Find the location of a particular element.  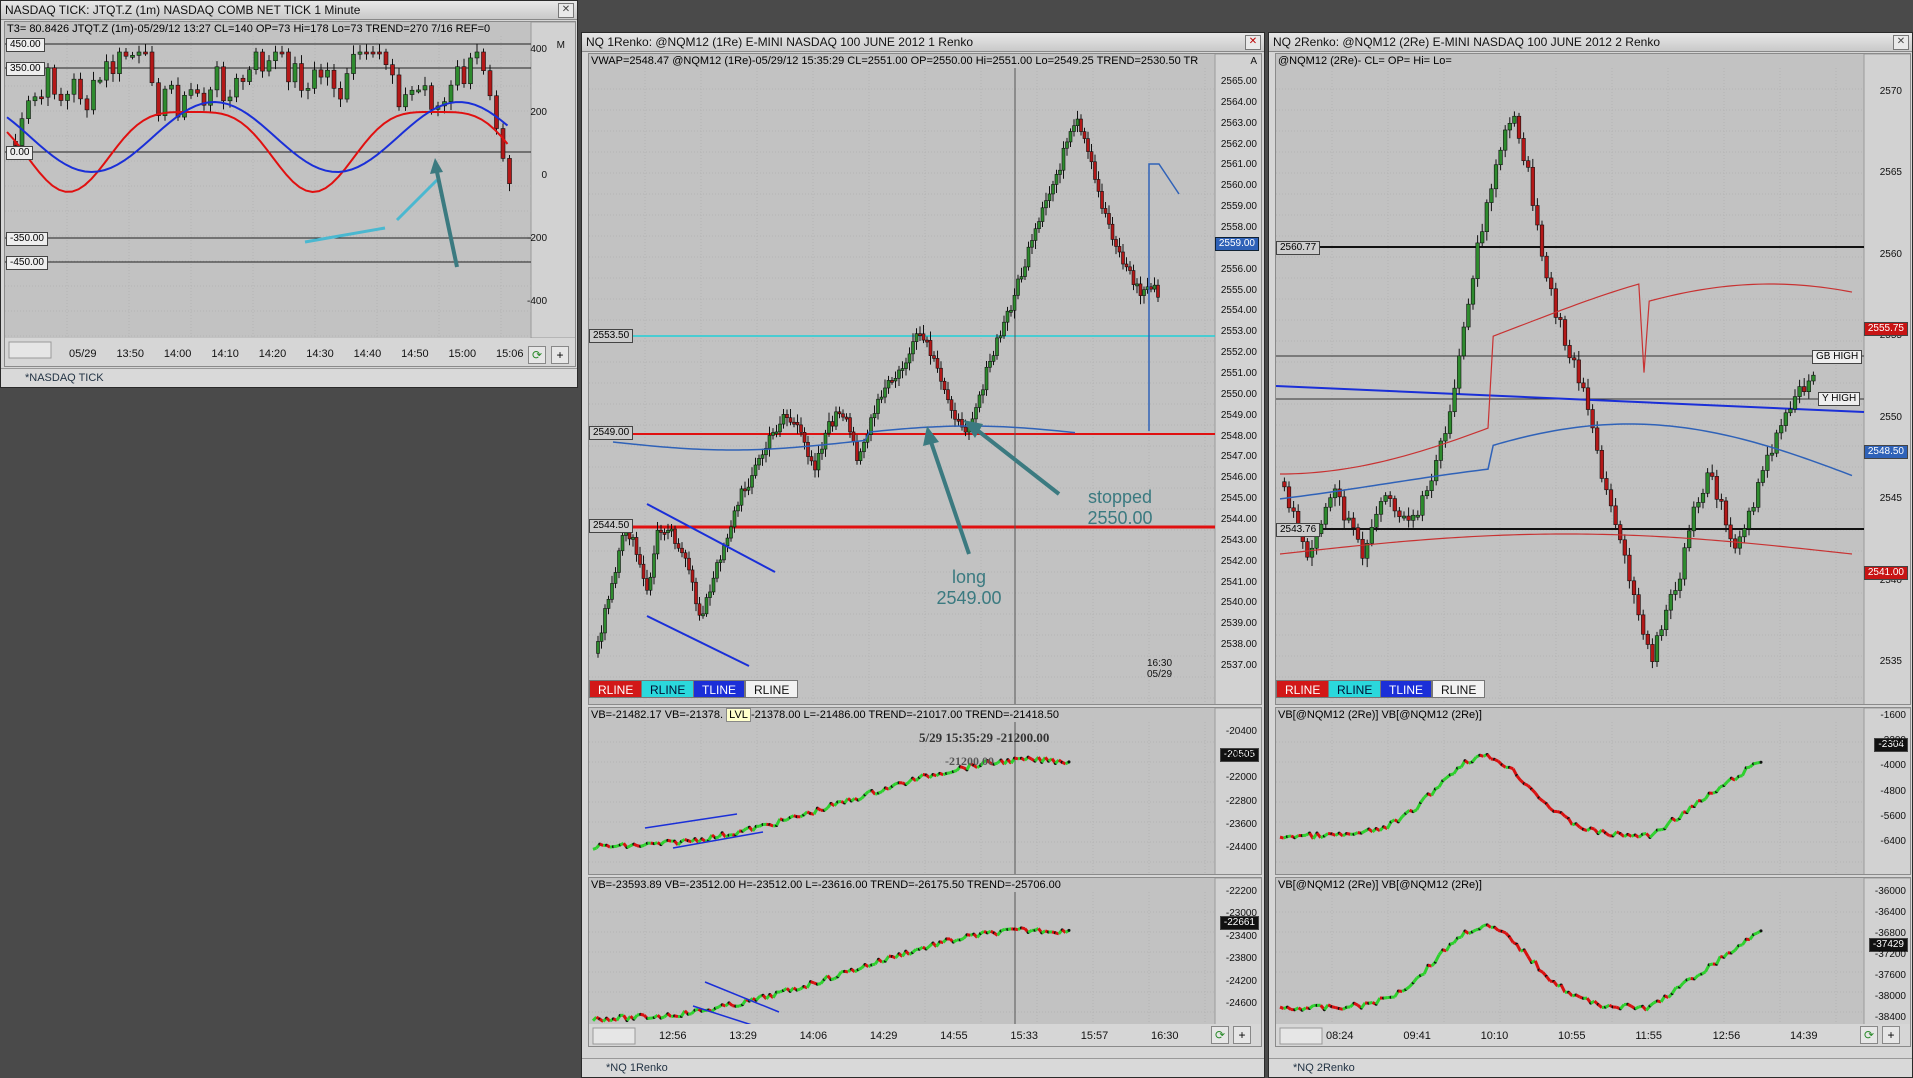

x-tick-label: 15:06 is located at coordinates (510, 354).